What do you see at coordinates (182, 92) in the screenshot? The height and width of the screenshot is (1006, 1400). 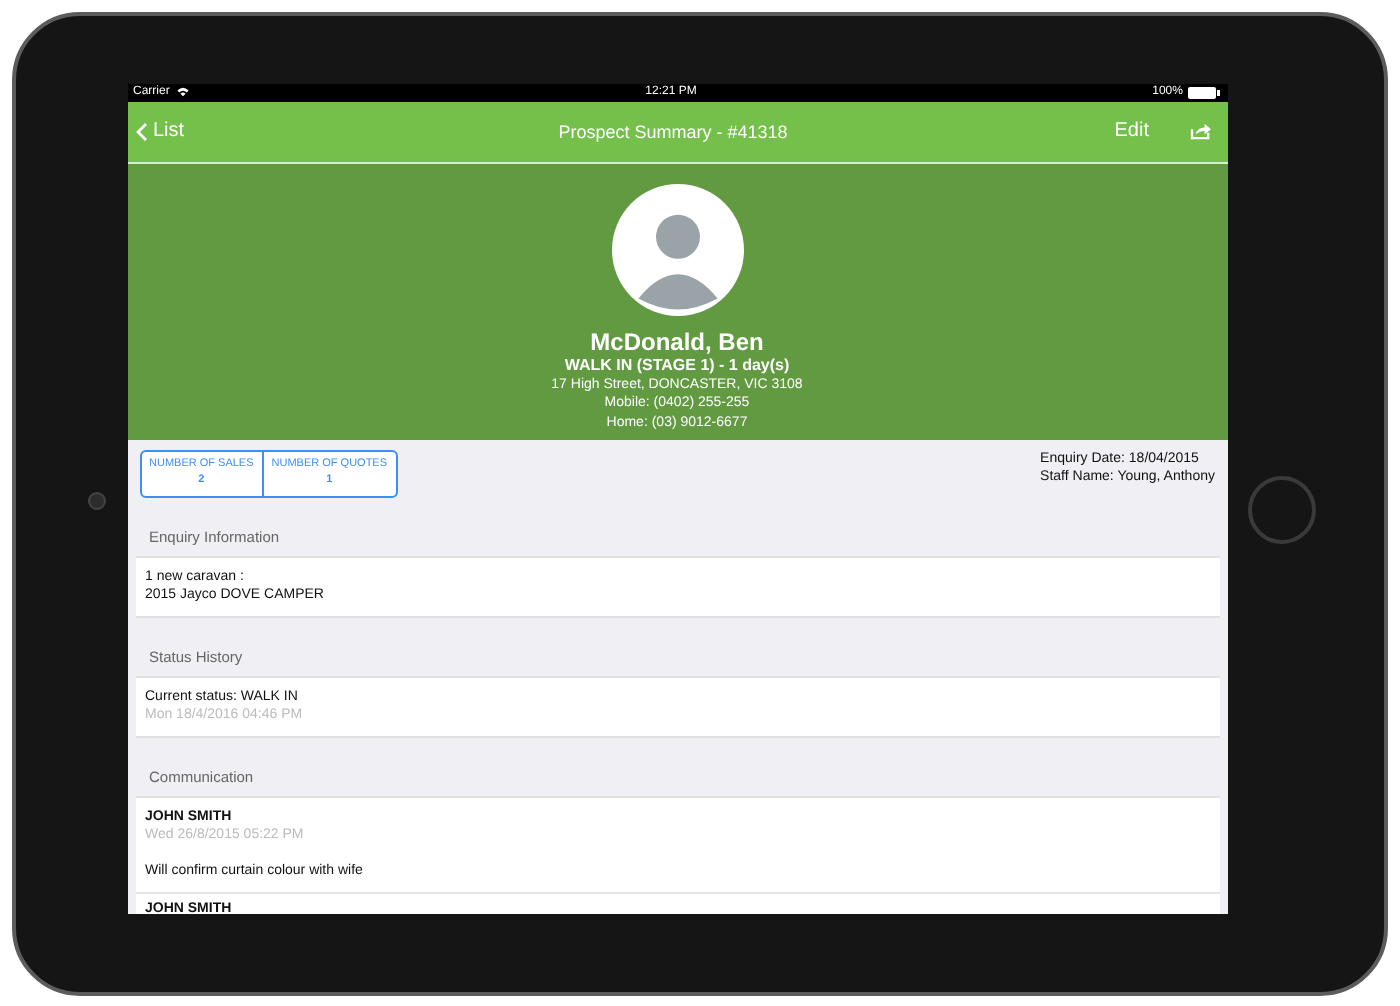 I see `wifi-icon` at bounding box center [182, 92].